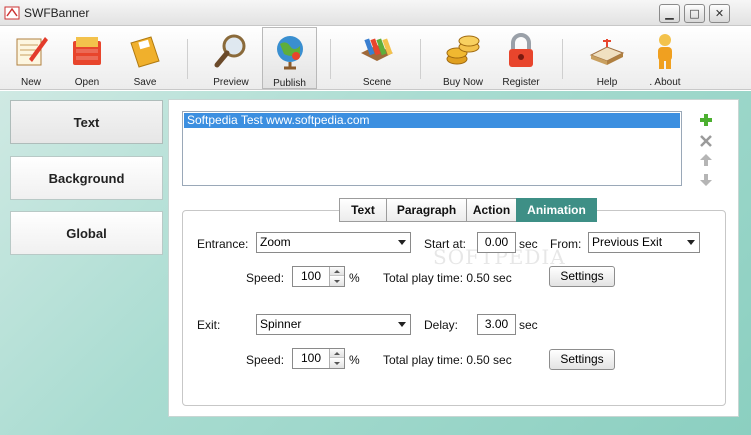  I want to click on entrance-value: Zoom, so click(275, 242).